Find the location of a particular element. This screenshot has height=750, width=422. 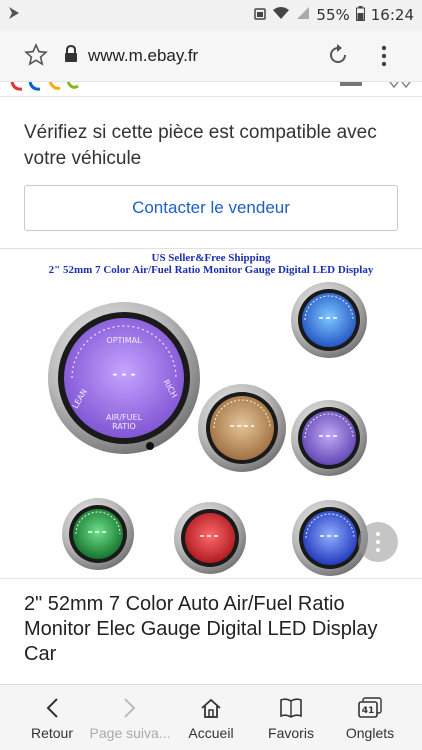

book-icon is located at coordinates (291, 708).